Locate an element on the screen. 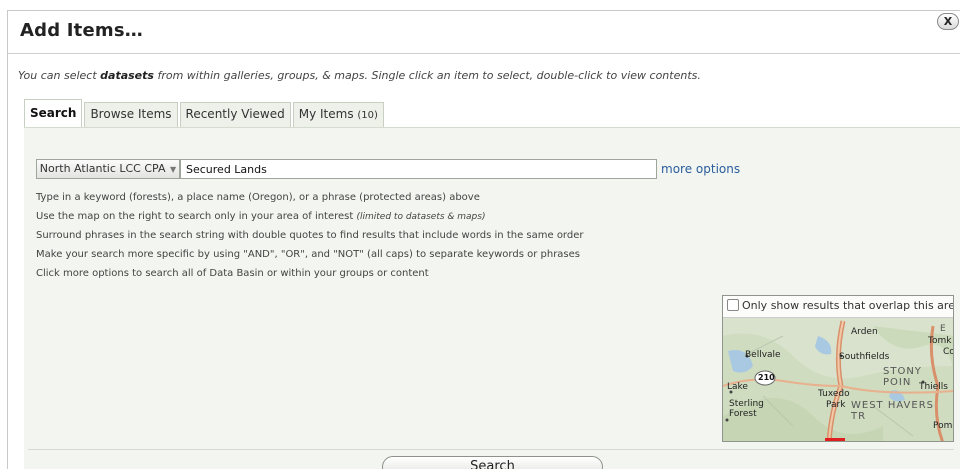 This screenshot has height=469, width=960. title-divider is located at coordinates (484, 53).